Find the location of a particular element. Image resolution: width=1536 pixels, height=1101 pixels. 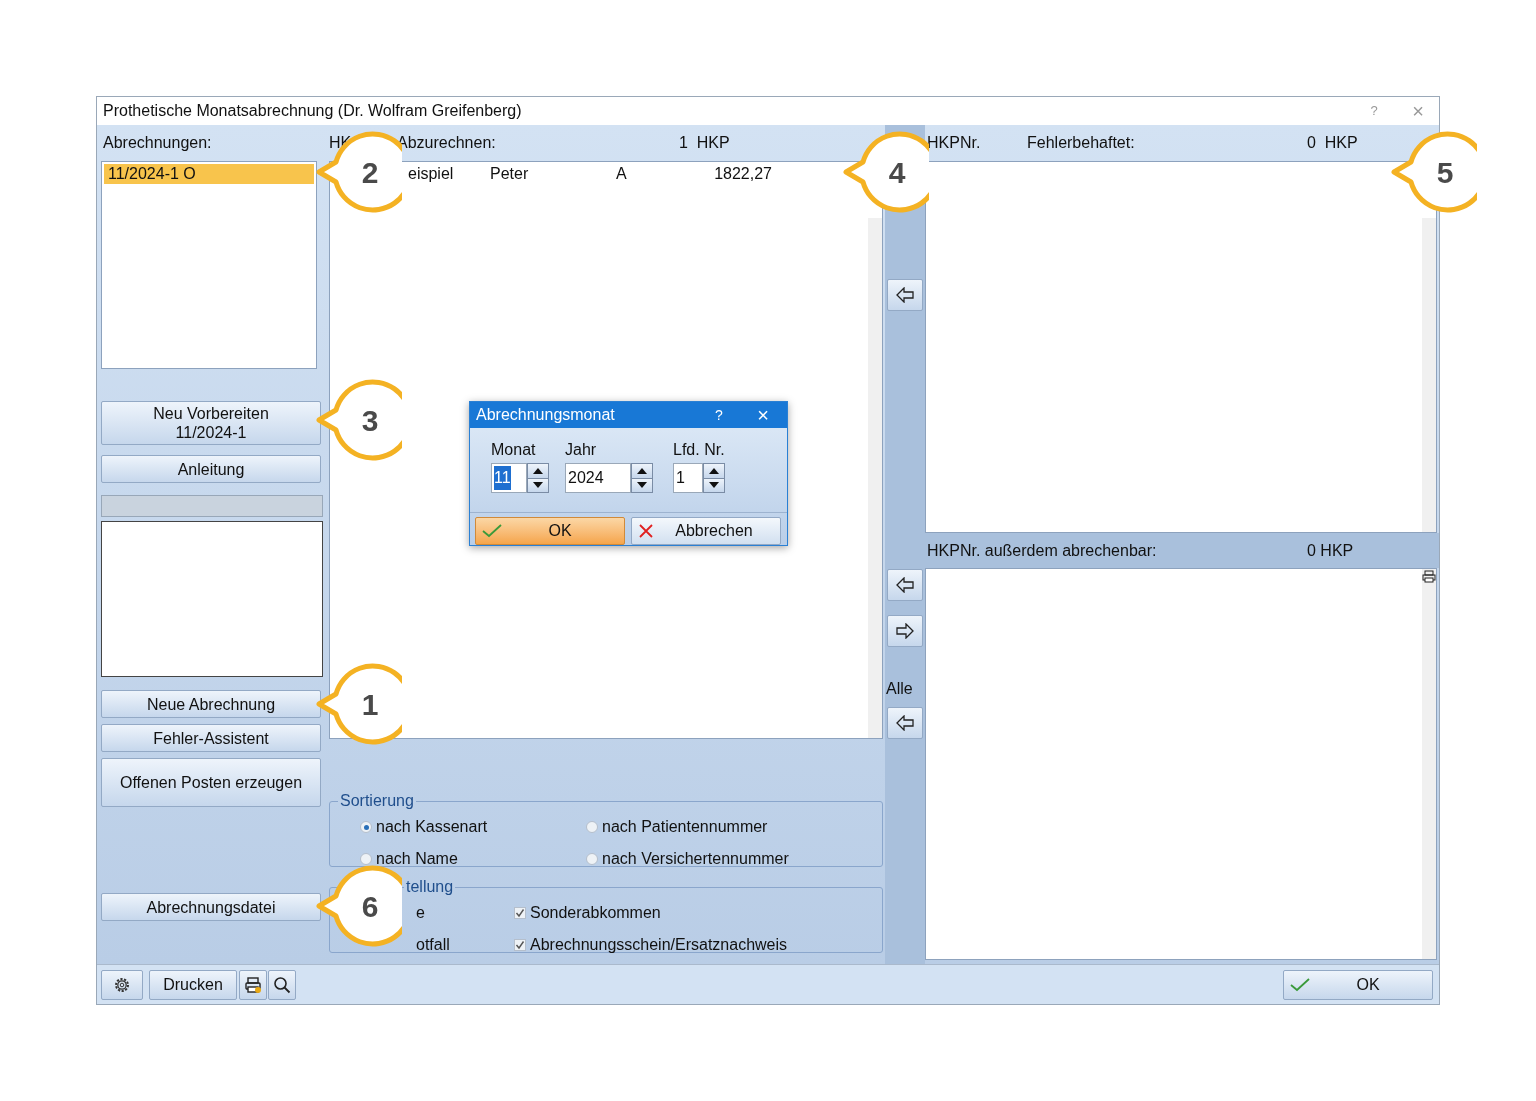

action-button: Neu Vorbereiten 11/2024-1 is located at coordinates (211, 423).